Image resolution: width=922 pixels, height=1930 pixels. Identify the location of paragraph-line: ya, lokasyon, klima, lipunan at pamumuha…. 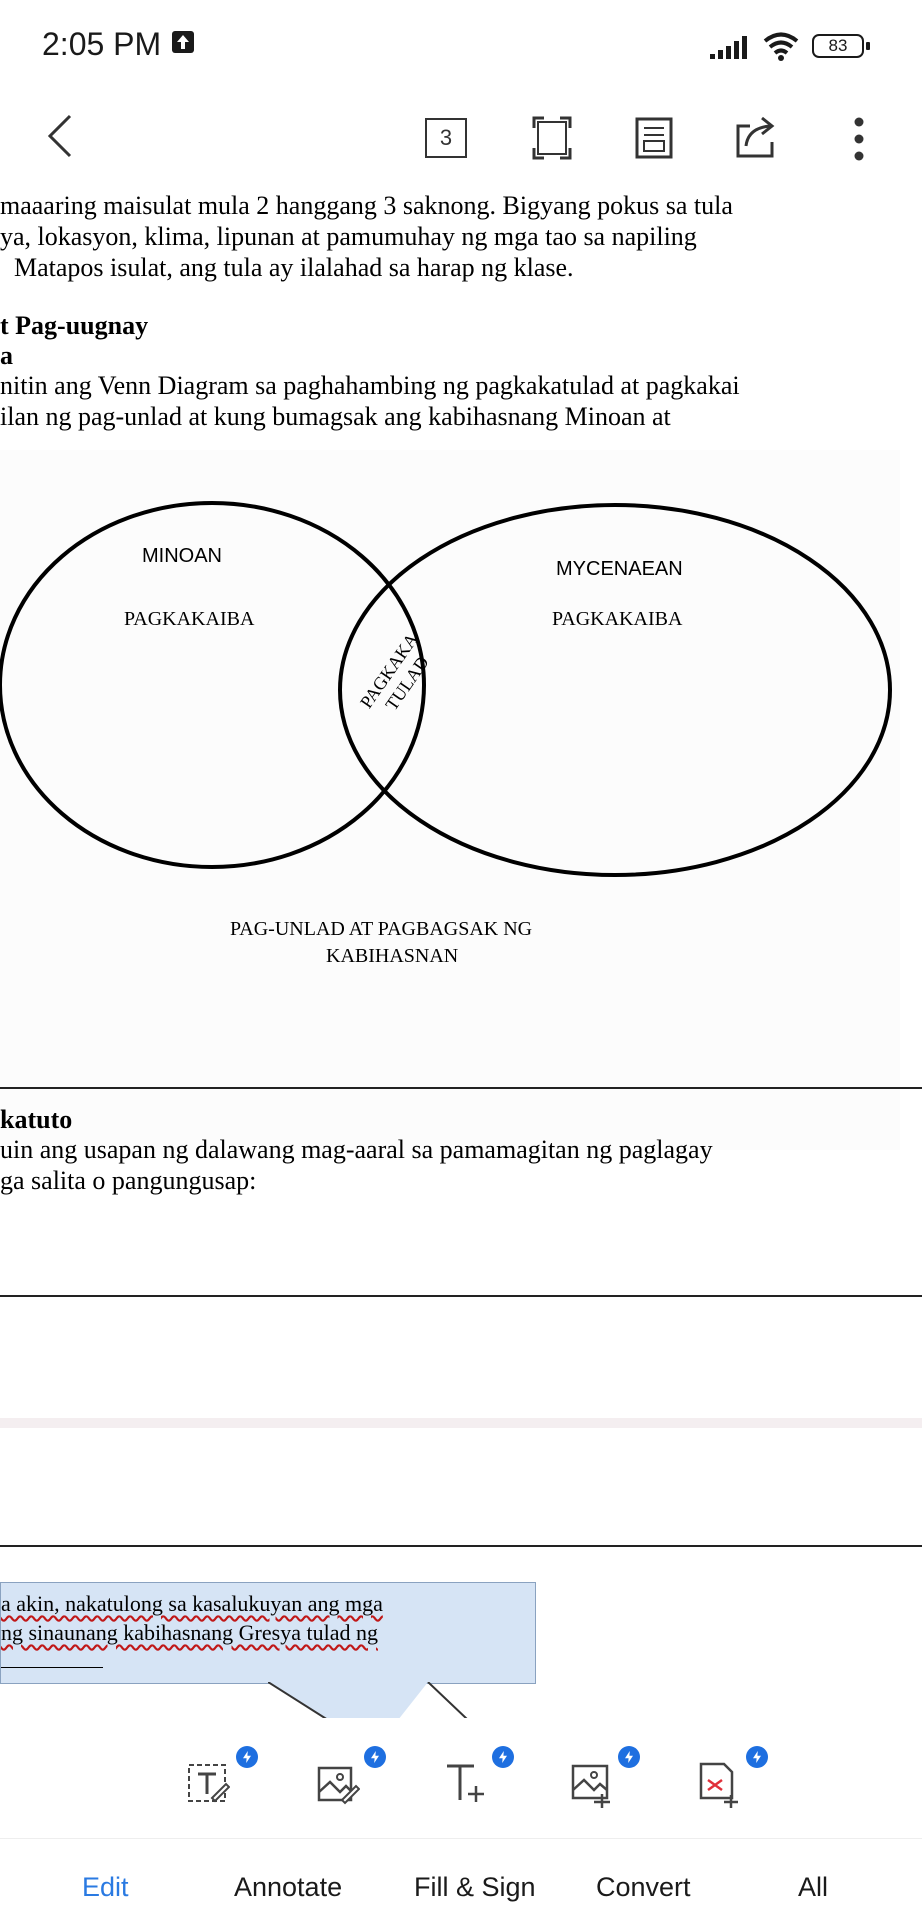
(348, 236).